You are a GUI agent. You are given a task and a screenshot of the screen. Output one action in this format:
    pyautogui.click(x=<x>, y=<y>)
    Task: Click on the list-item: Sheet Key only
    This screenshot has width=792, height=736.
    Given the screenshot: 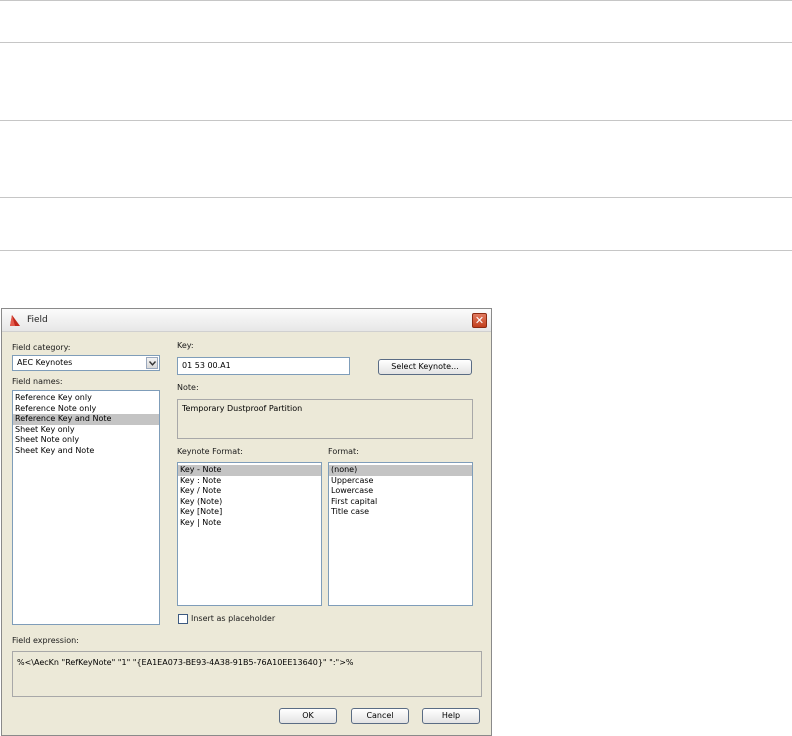 What is the action you would take?
    pyautogui.click(x=86, y=430)
    